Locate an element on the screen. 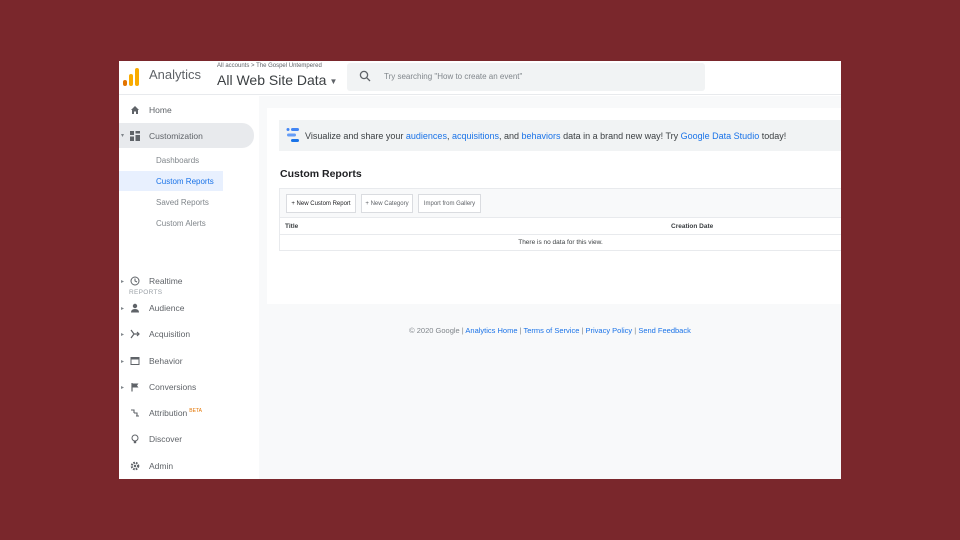 Image resolution: width=960 pixels, height=540 pixels. gear-icon is located at coordinates (135, 466).